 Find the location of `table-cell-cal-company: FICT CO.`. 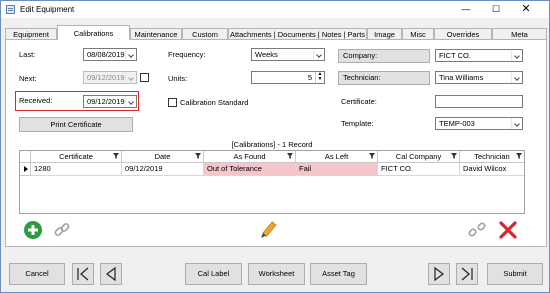

table-cell-cal-company: FICT CO. is located at coordinates (419, 169).